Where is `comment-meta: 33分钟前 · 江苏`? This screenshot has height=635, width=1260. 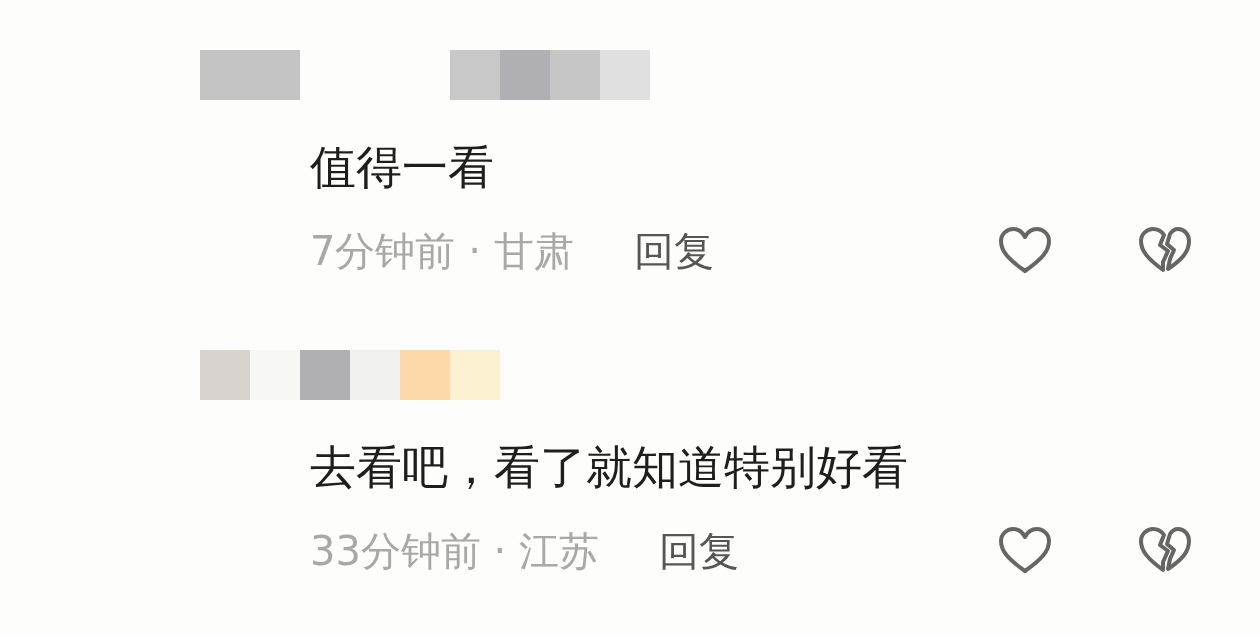 comment-meta: 33分钟前 · 江苏 is located at coordinates (455, 551).